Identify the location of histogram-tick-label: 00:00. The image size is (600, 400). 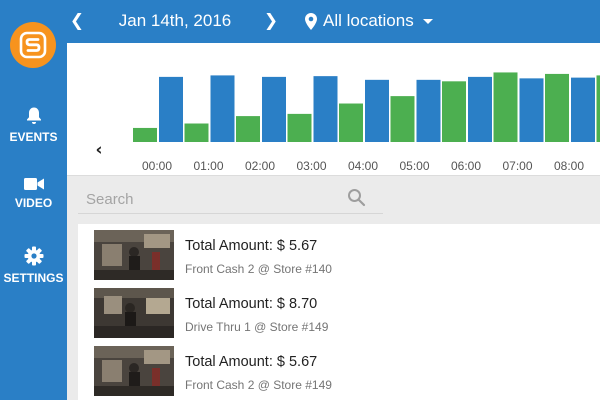
(157, 166).